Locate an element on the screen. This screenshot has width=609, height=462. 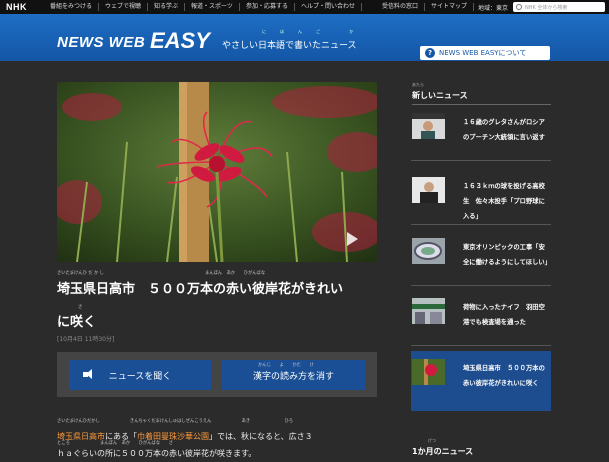
about-button: ? NEWS WEB EASYについて is located at coordinates (485, 53).